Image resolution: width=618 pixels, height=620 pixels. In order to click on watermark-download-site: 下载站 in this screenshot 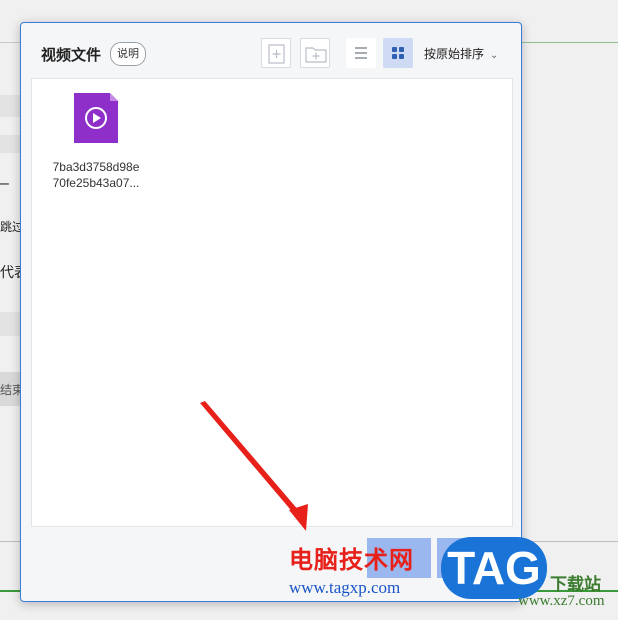, I will do `click(575, 584)`.